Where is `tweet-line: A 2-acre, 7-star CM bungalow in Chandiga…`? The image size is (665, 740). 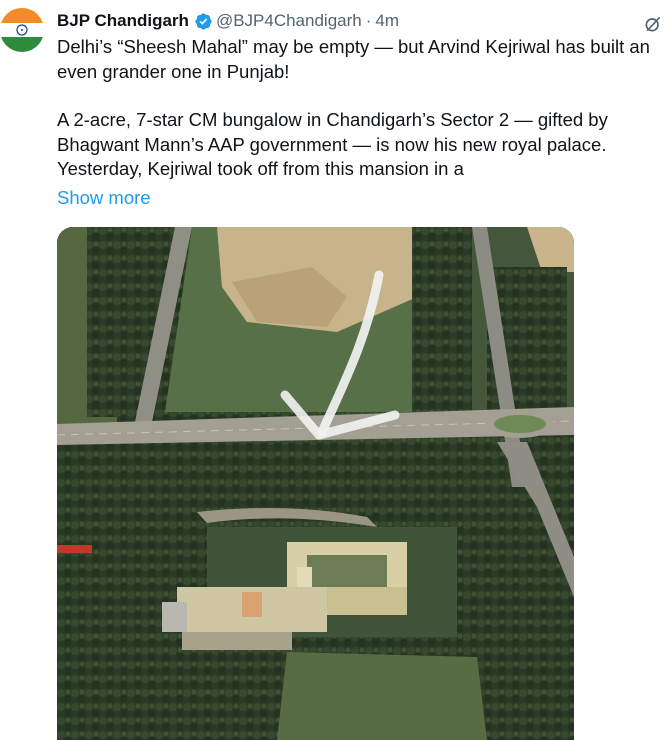
tweet-line: A 2-acre, 7-star CM bungalow in Chandiga… is located at coordinates (332, 119).